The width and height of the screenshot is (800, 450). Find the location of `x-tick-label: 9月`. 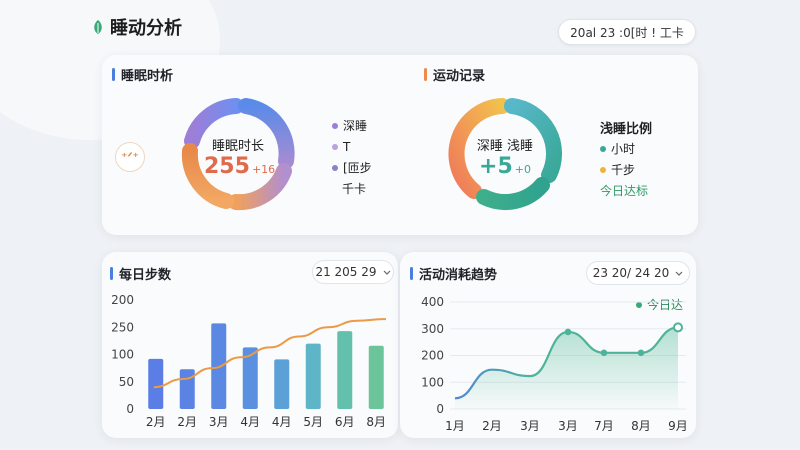

x-tick-label: 9月 is located at coordinates (678, 426).